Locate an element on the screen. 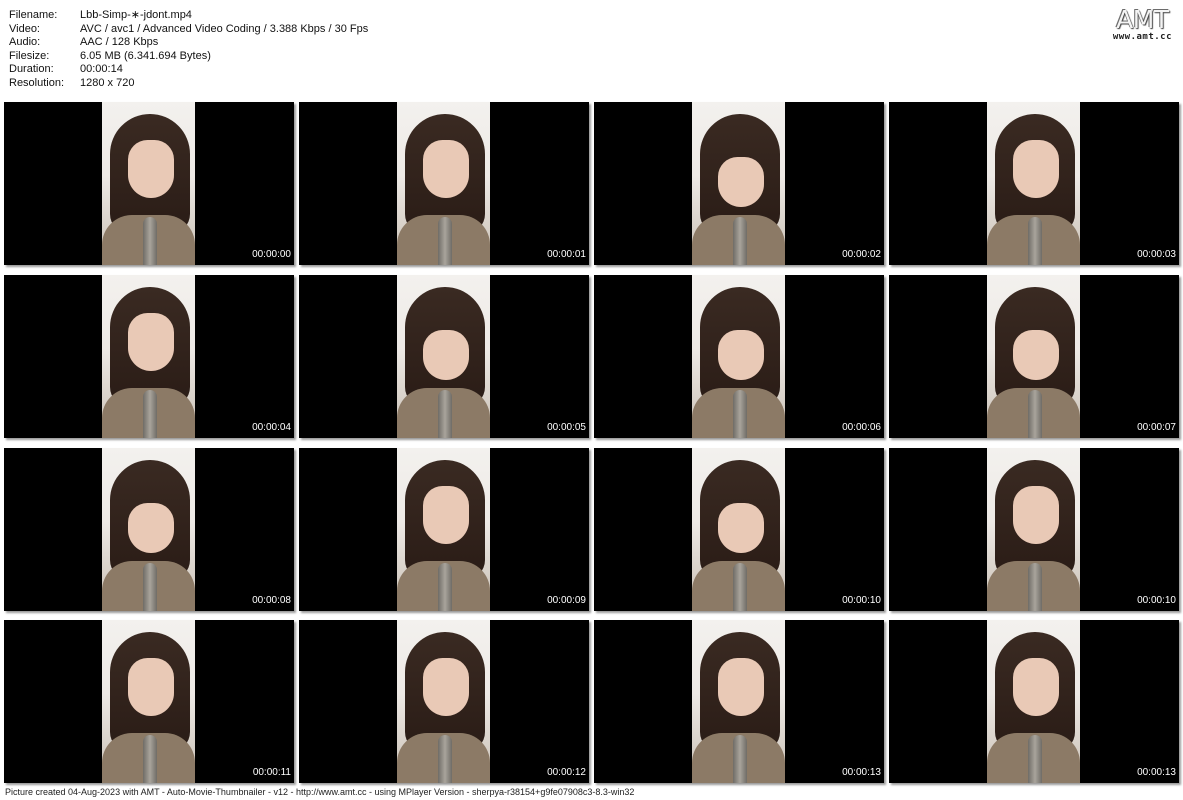  video-thumbnail: 00:00:09 is located at coordinates (444, 529).